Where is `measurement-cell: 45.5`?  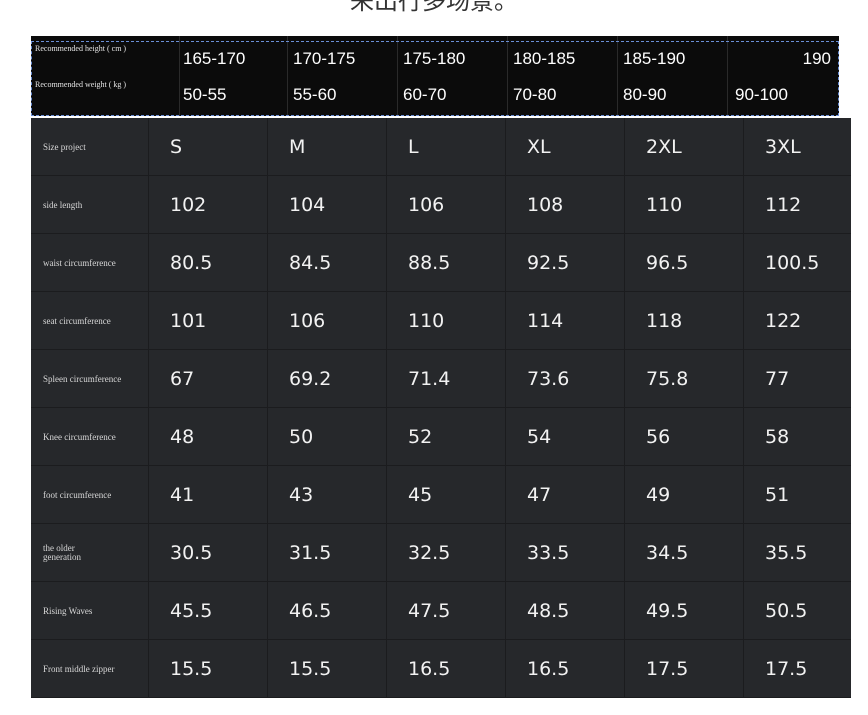 measurement-cell: 45.5 is located at coordinates (191, 611).